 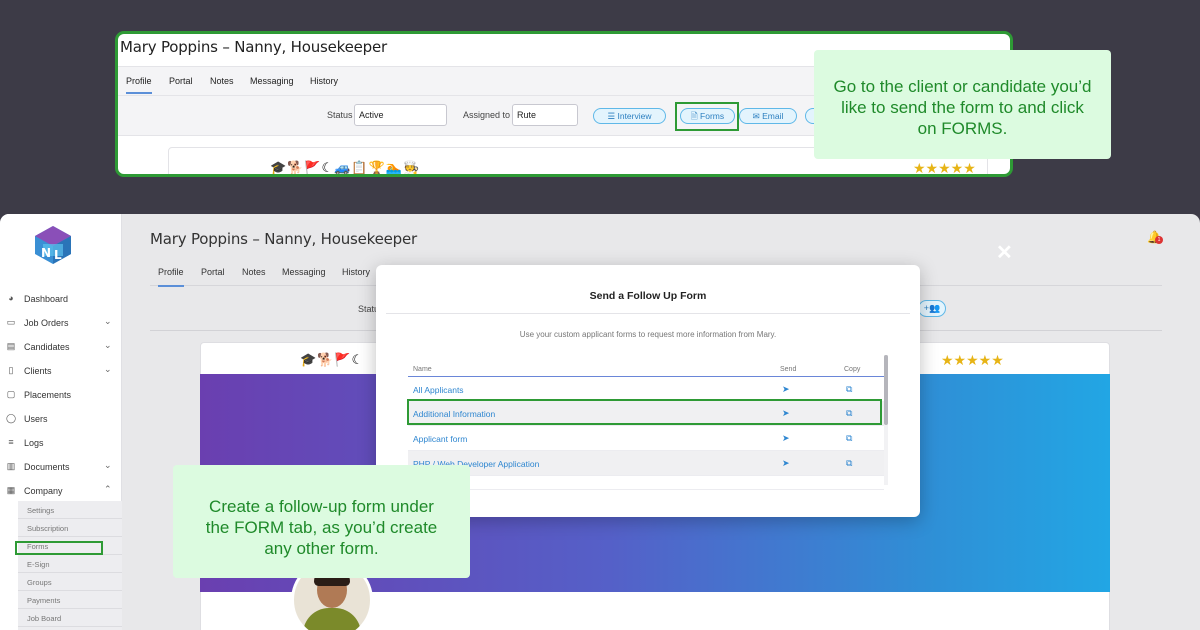 What do you see at coordinates (53, 245) in the screenshot?
I see `logo-icon: N L` at bounding box center [53, 245].